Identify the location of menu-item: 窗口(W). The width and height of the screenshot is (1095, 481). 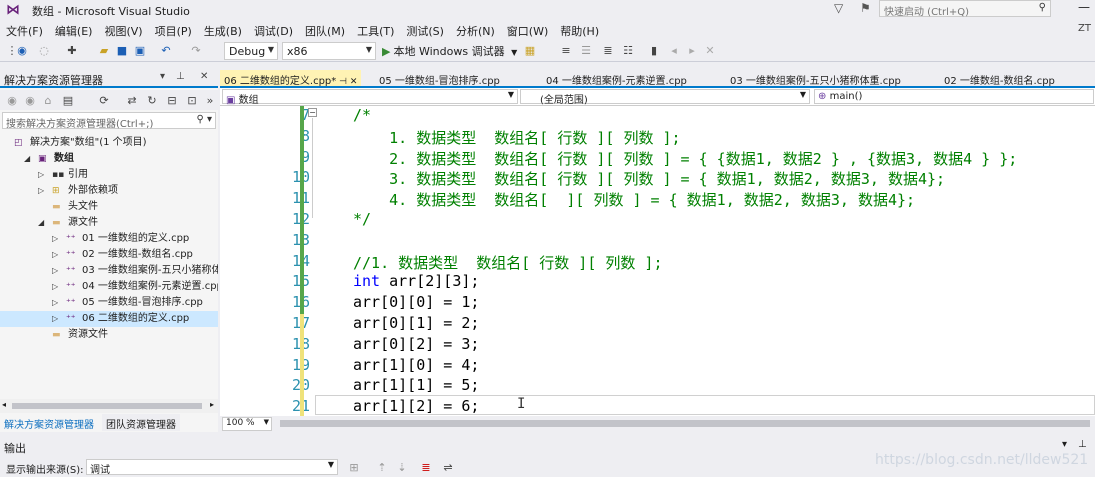
(527, 30).